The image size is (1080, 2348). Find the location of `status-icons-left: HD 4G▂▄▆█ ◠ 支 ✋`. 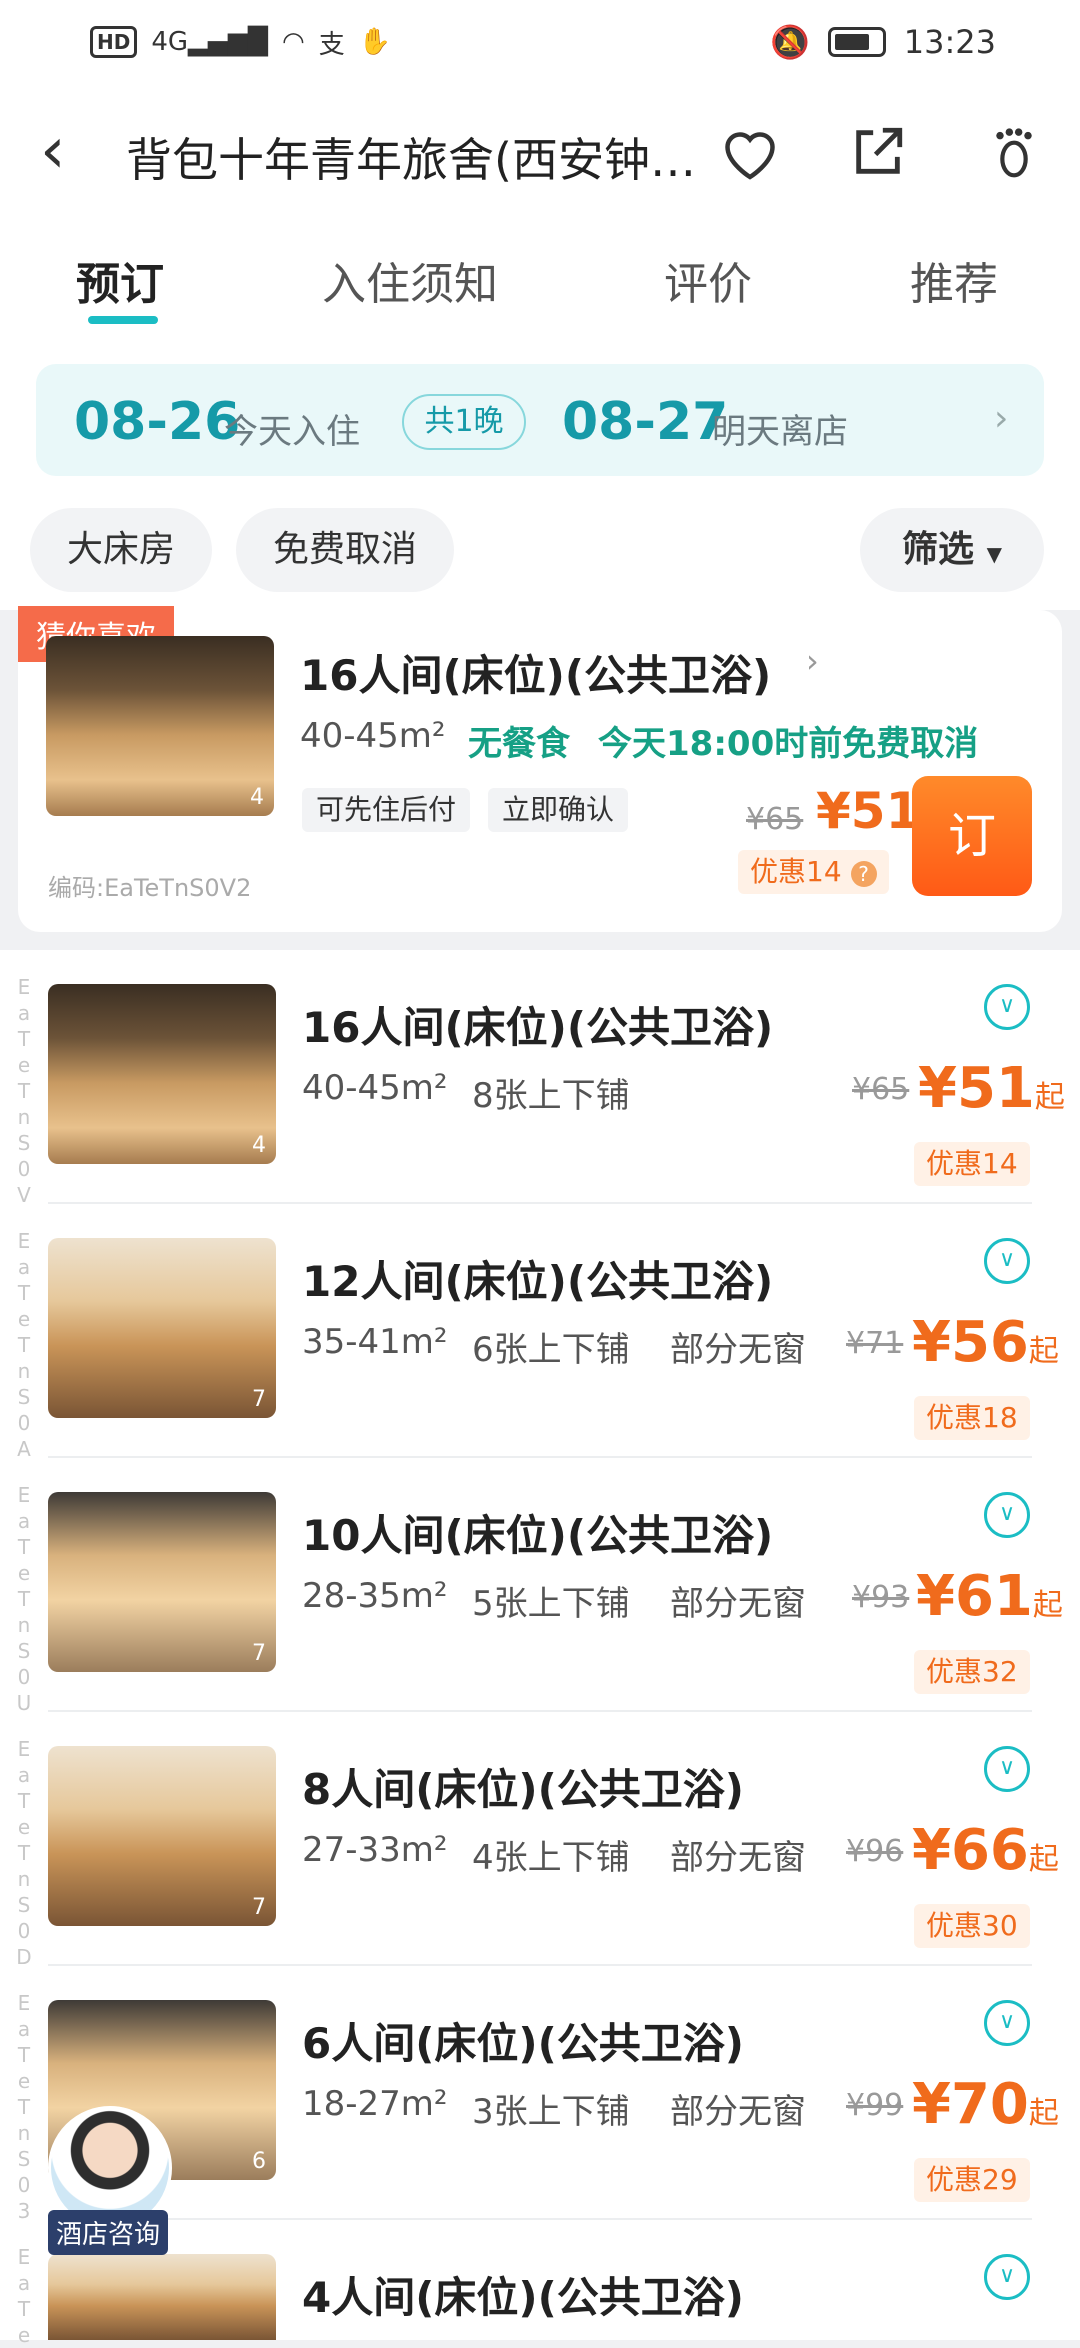

status-icons-left: HD 4G▂▄▆█ ◠ 支 ✋ is located at coordinates (240, 42).